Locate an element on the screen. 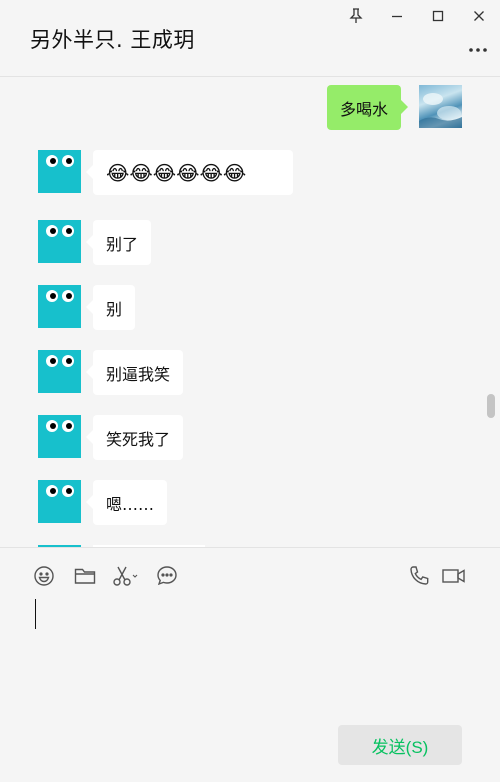  close-icon is located at coordinates (479, 16).